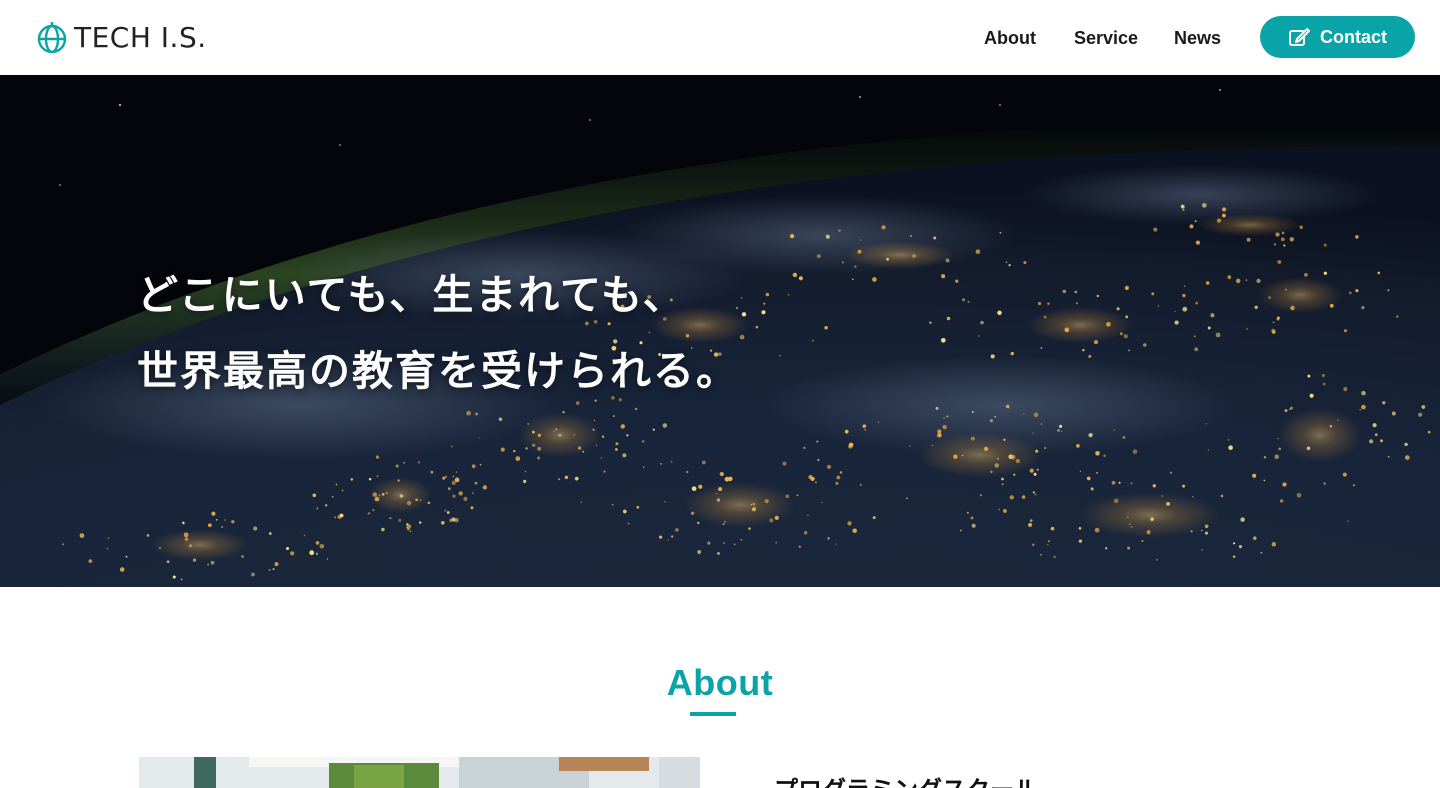  What do you see at coordinates (906, 779) in the screenshot?
I see `about-subtitle: プログラミングスクール` at bounding box center [906, 779].